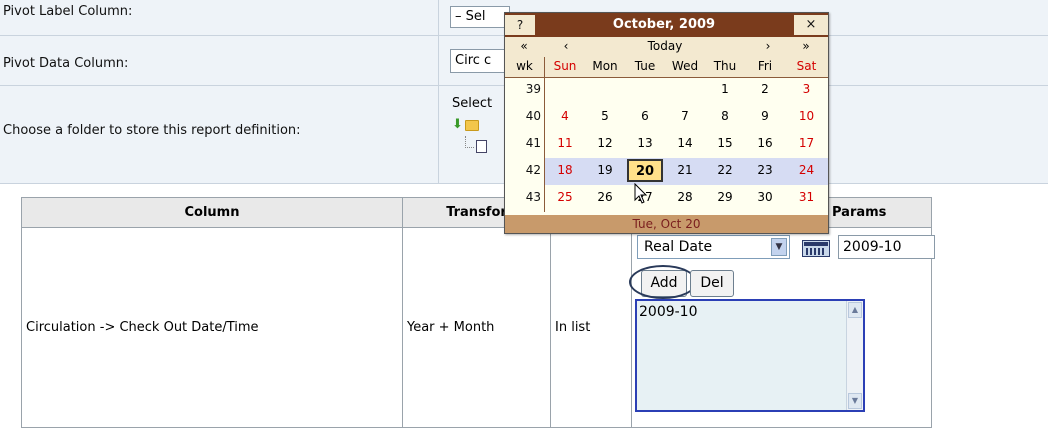  What do you see at coordinates (768, 47) in the screenshot?
I see `next-month-button: ›` at bounding box center [768, 47].